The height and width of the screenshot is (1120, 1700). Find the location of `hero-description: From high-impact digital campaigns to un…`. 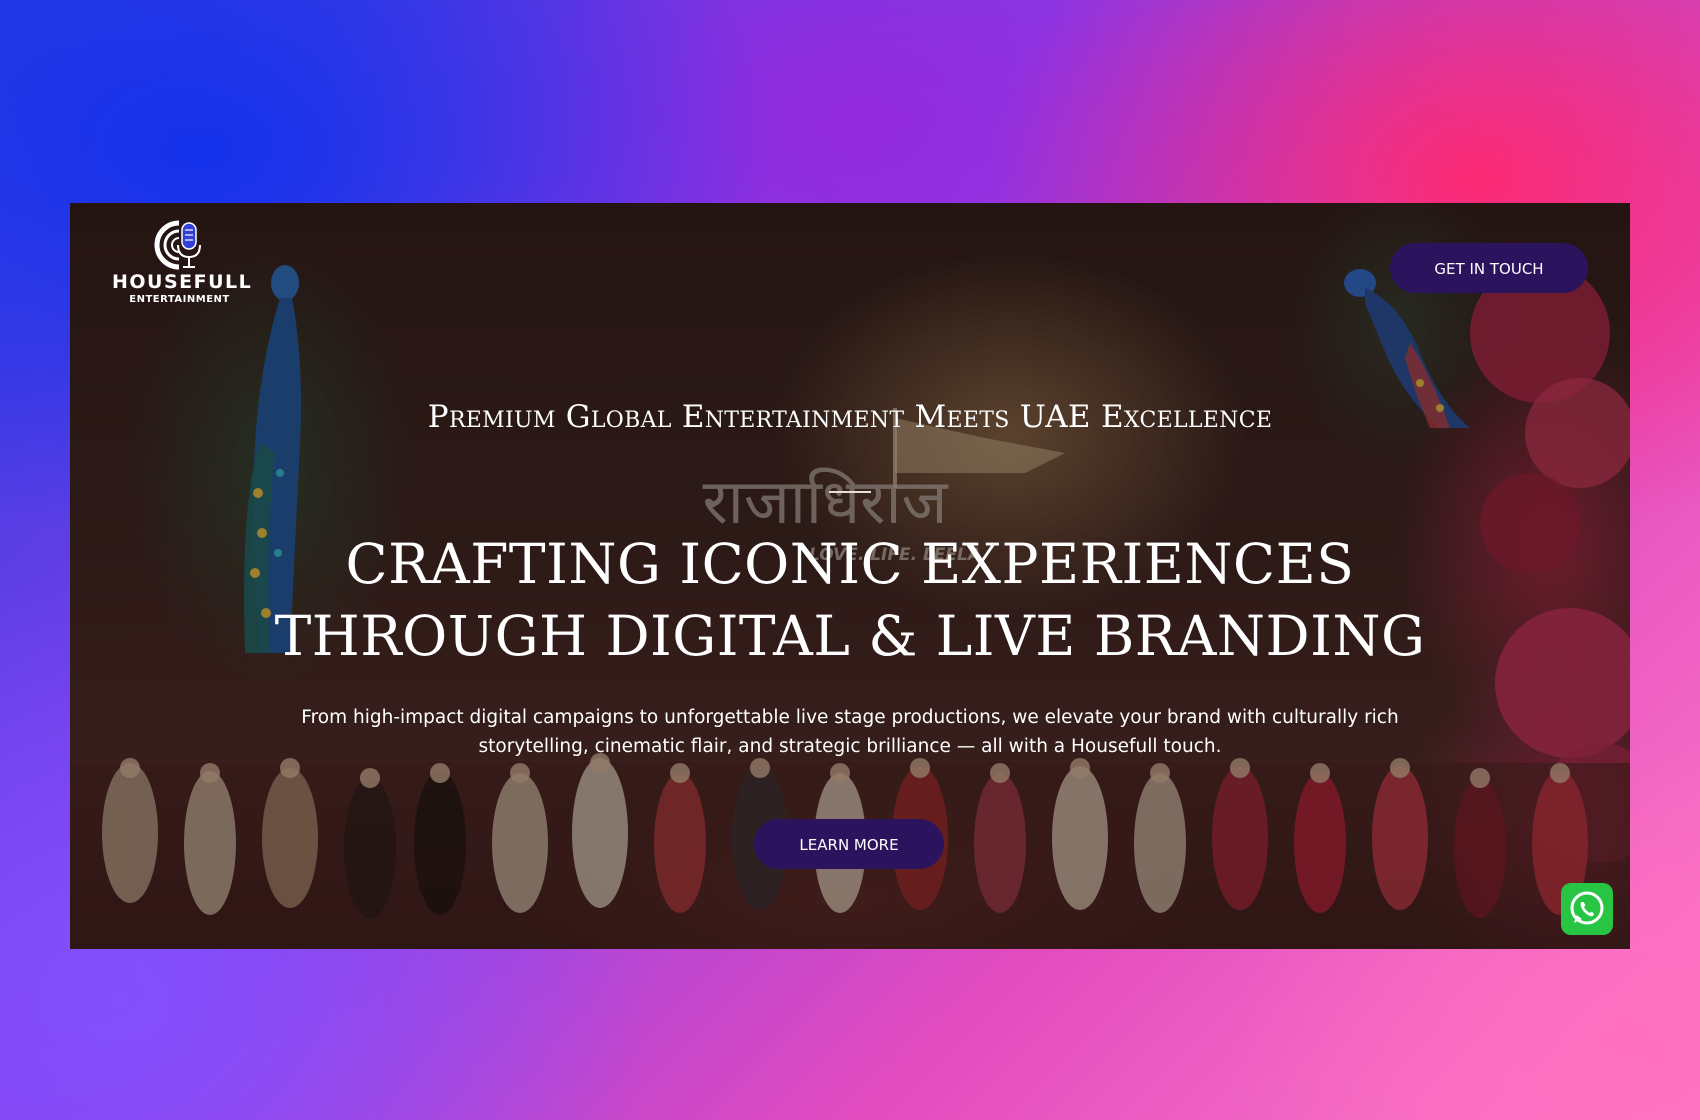

hero-description: From high-impact digital campaigns to un… is located at coordinates (850, 732).